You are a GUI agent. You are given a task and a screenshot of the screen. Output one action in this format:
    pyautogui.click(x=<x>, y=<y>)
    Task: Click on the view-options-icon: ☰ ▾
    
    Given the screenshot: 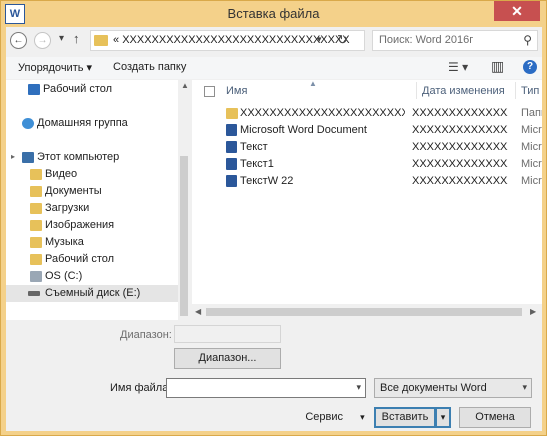 What is the action you would take?
    pyautogui.click(x=458, y=67)
    